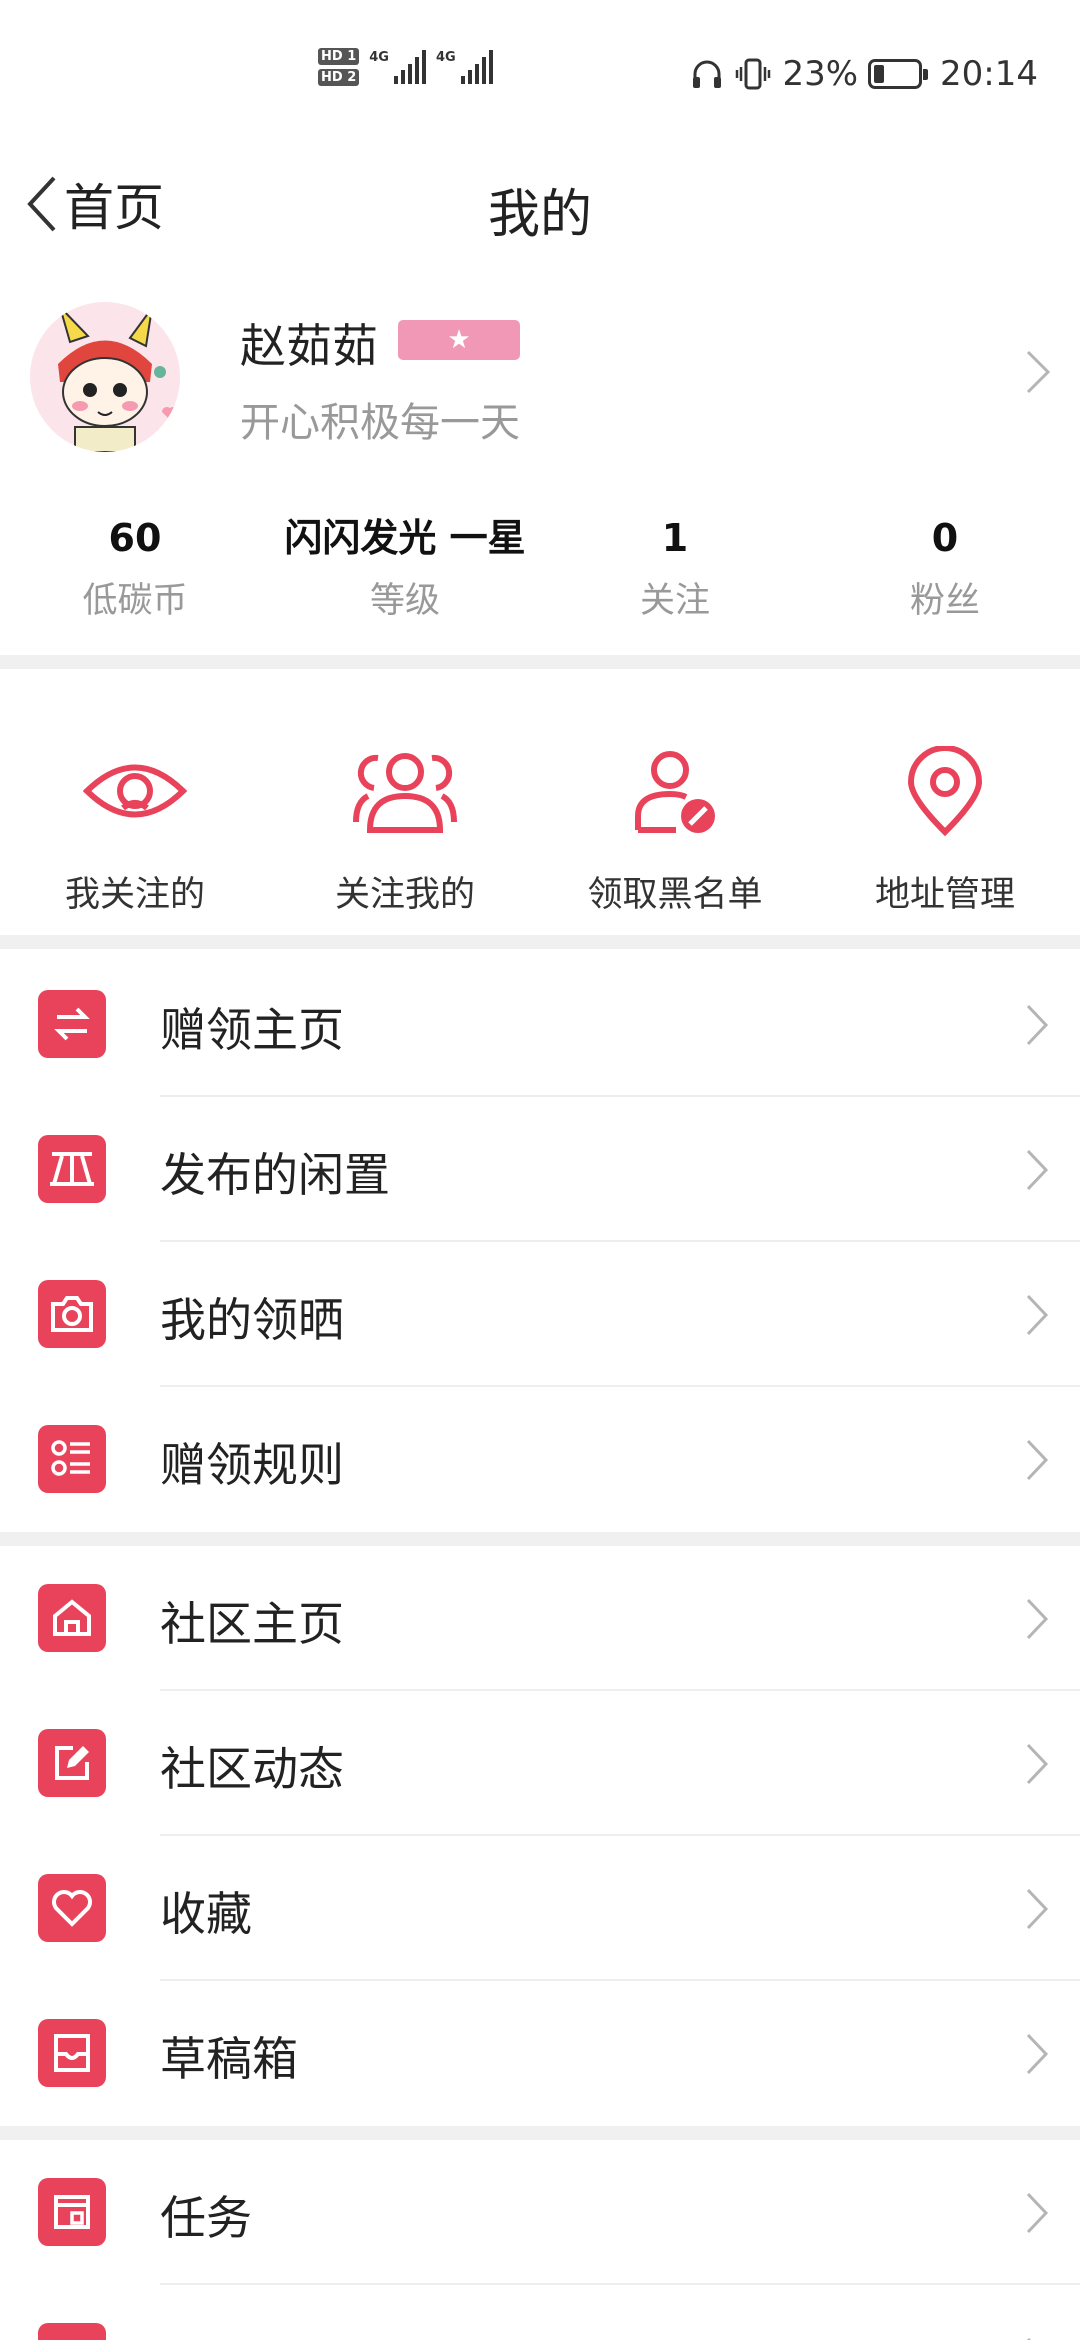  What do you see at coordinates (252, 1320) in the screenshot?
I see `menu-item-label: 我的领晒` at bounding box center [252, 1320].